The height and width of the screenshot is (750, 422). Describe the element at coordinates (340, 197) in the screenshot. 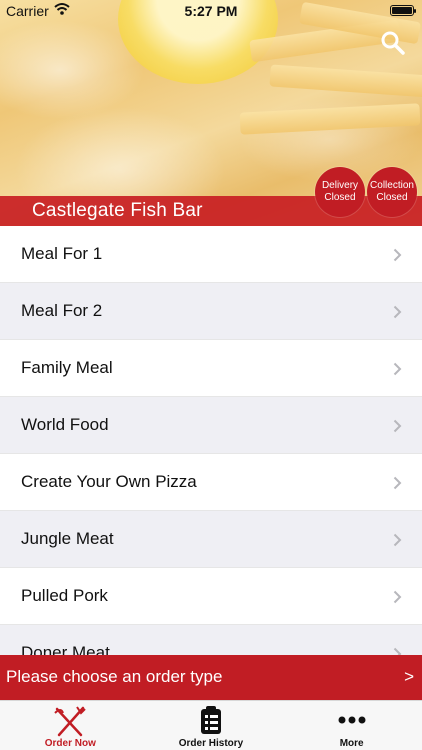

I see `delivery-badge-line2: Closed` at that location.